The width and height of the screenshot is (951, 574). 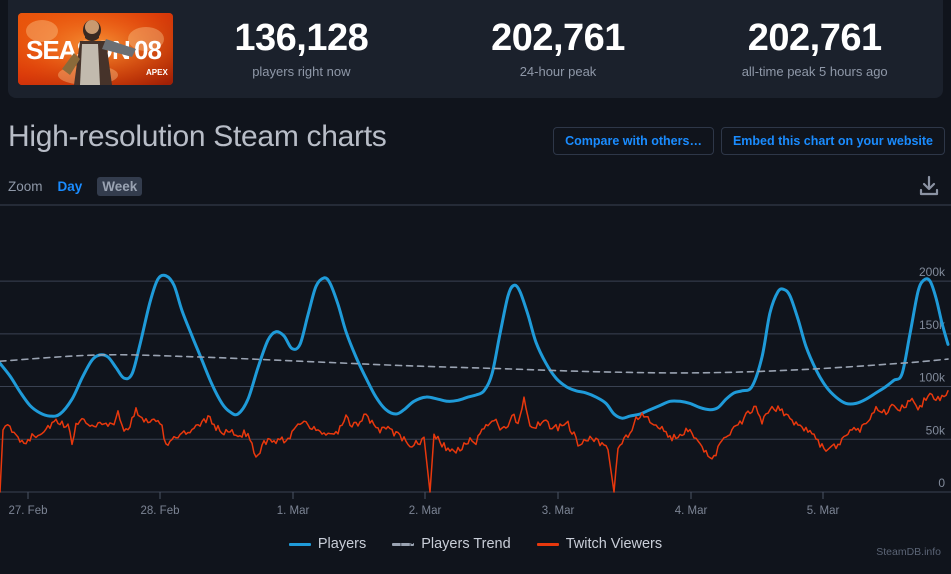 What do you see at coordinates (299, 544) in the screenshot?
I see `legend-swatch-players` at bounding box center [299, 544].